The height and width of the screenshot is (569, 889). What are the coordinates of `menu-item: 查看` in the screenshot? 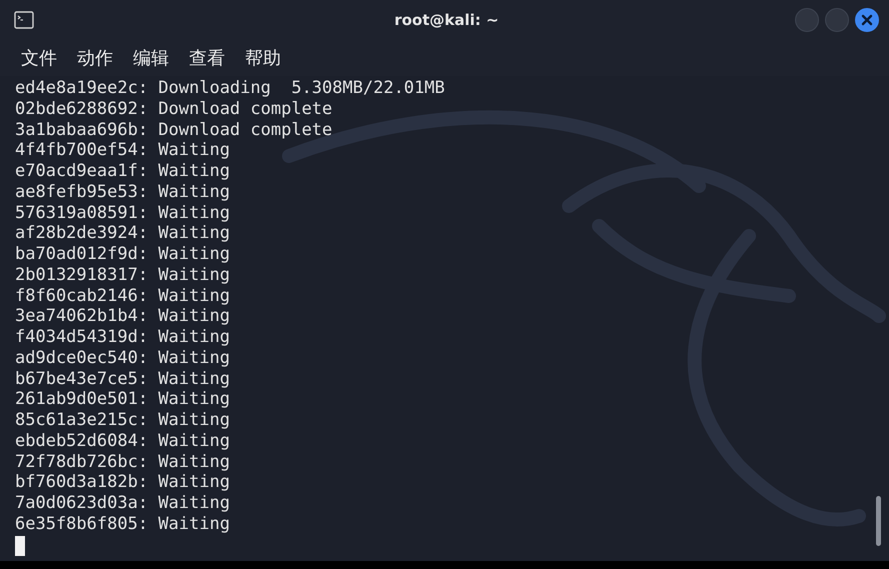 It's located at (207, 58).